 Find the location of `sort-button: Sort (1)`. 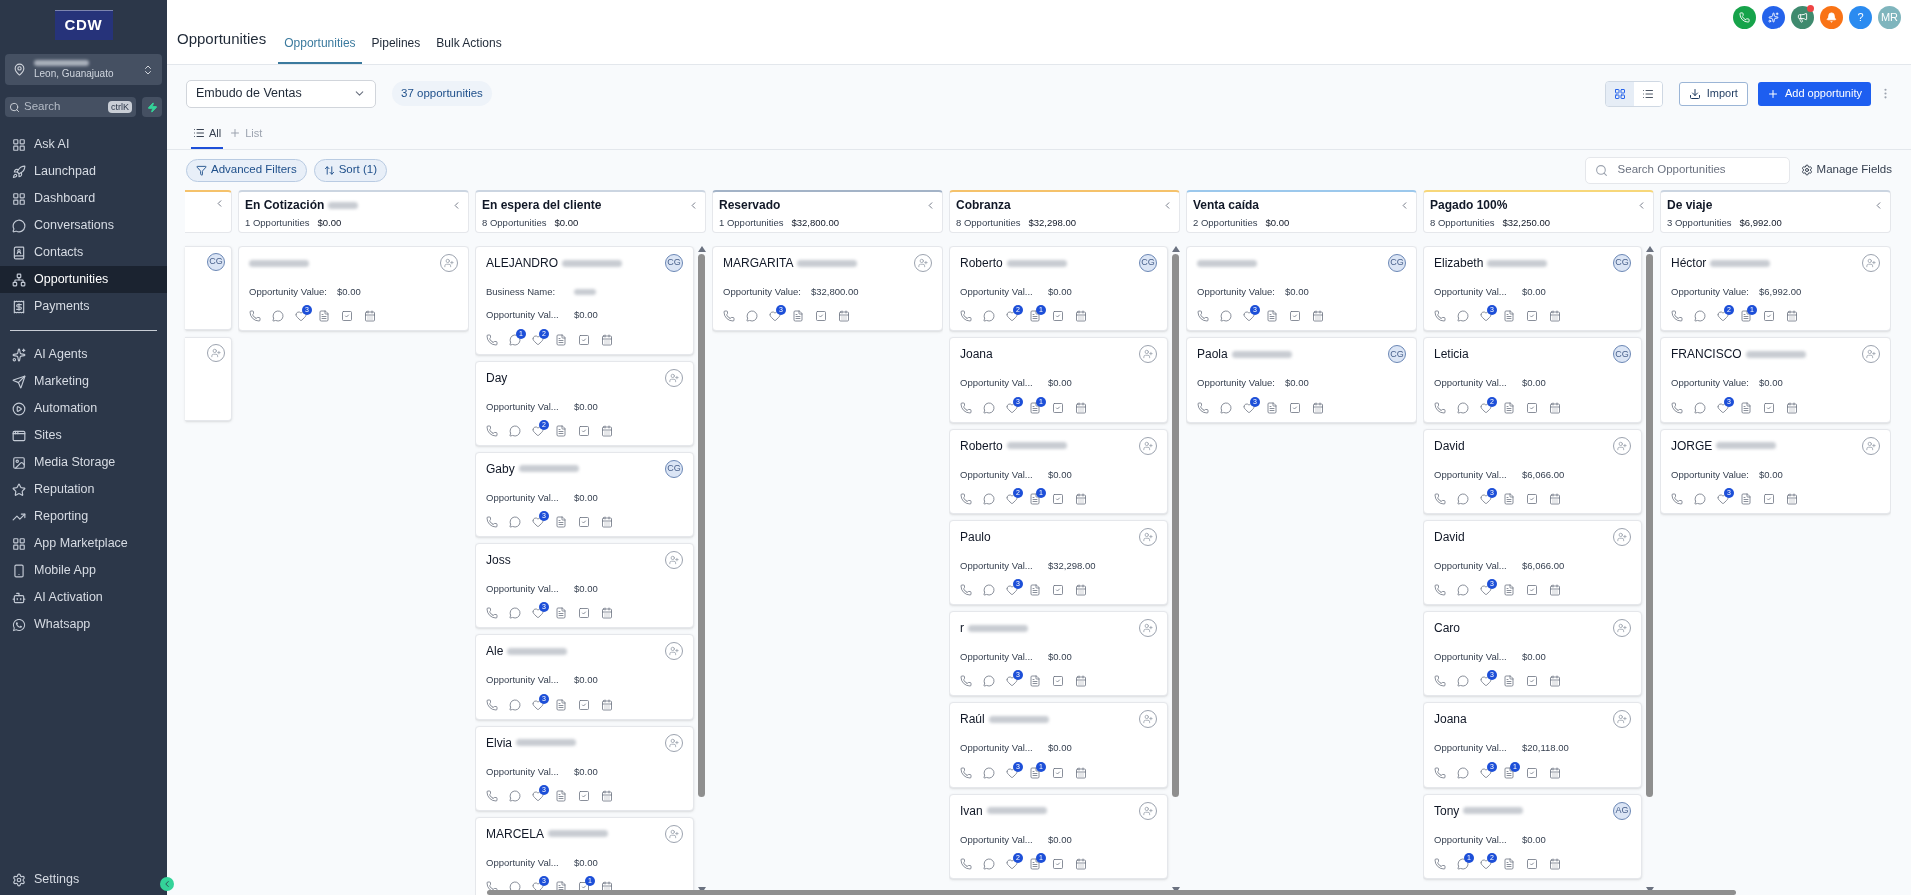

sort-button: Sort (1) is located at coordinates (350, 170).